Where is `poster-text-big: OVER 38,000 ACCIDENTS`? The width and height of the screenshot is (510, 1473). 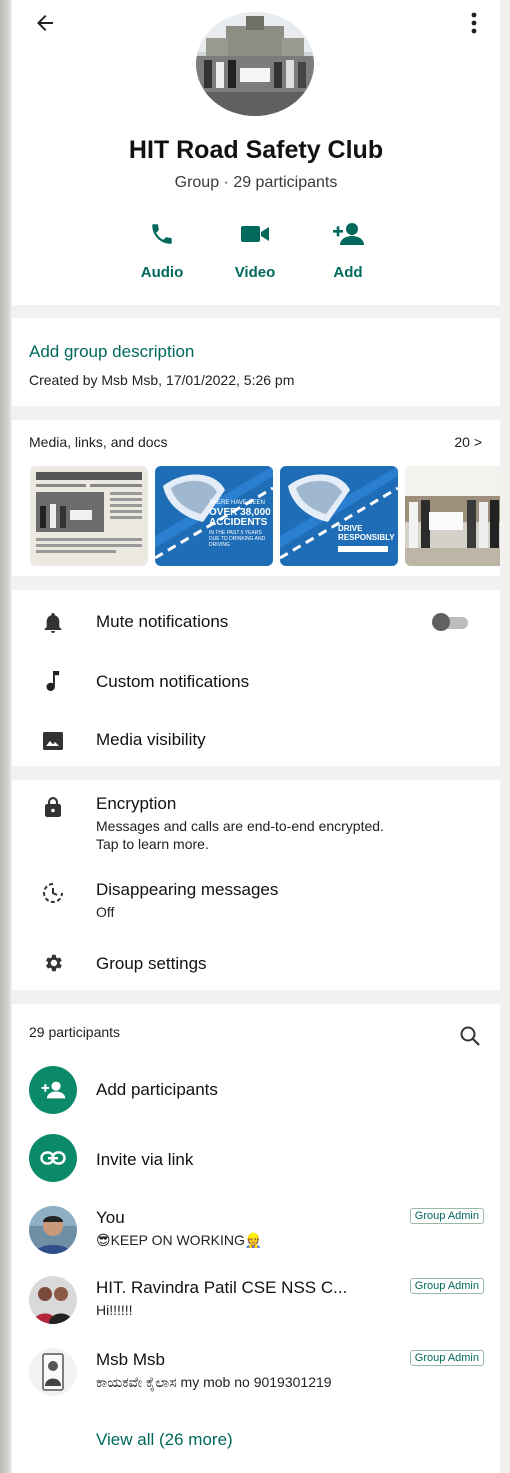 poster-text-big: OVER 38,000 ACCIDENTS is located at coordinates (240, 517).